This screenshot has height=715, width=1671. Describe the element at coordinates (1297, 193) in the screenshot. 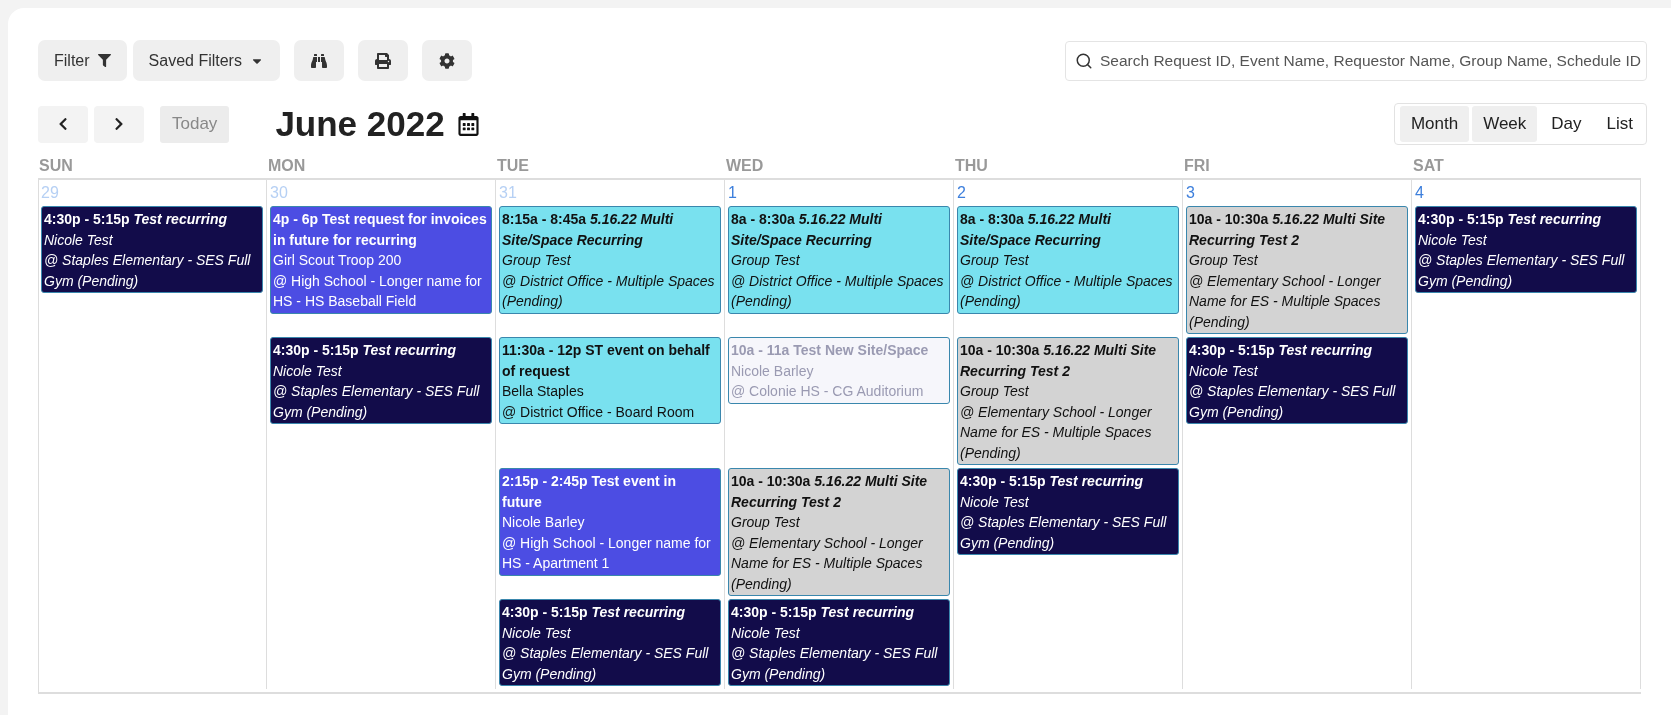

I see `day-number: 3` at that location.